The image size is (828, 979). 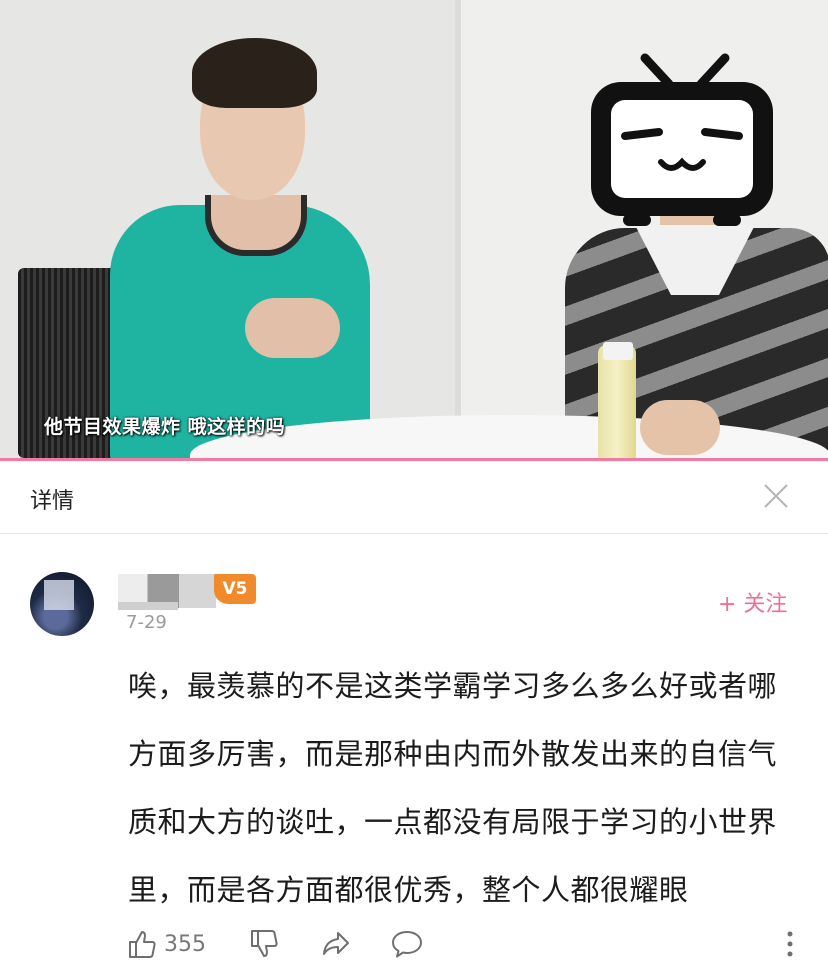 What do you see at coordinates (458, 230) in the screenshot?
I see `wall-corner` at bounding box center [458, 230].